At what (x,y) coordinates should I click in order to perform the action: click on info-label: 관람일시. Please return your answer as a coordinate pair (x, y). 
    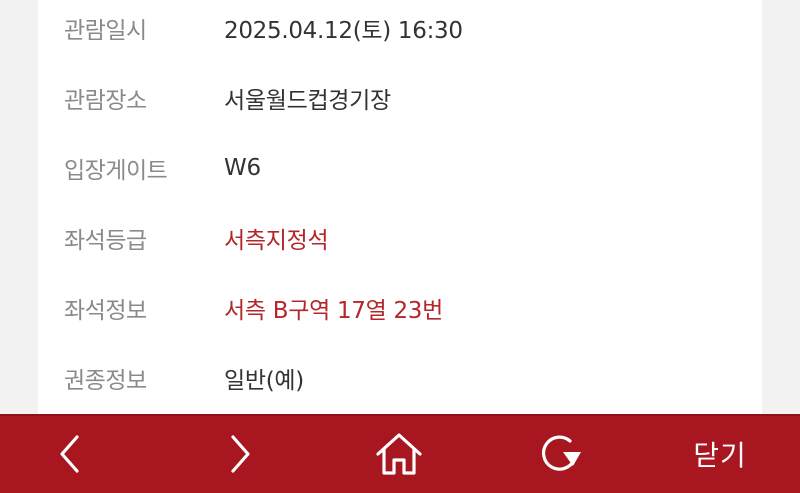
    Looking at the image, I should click on (105, 31).